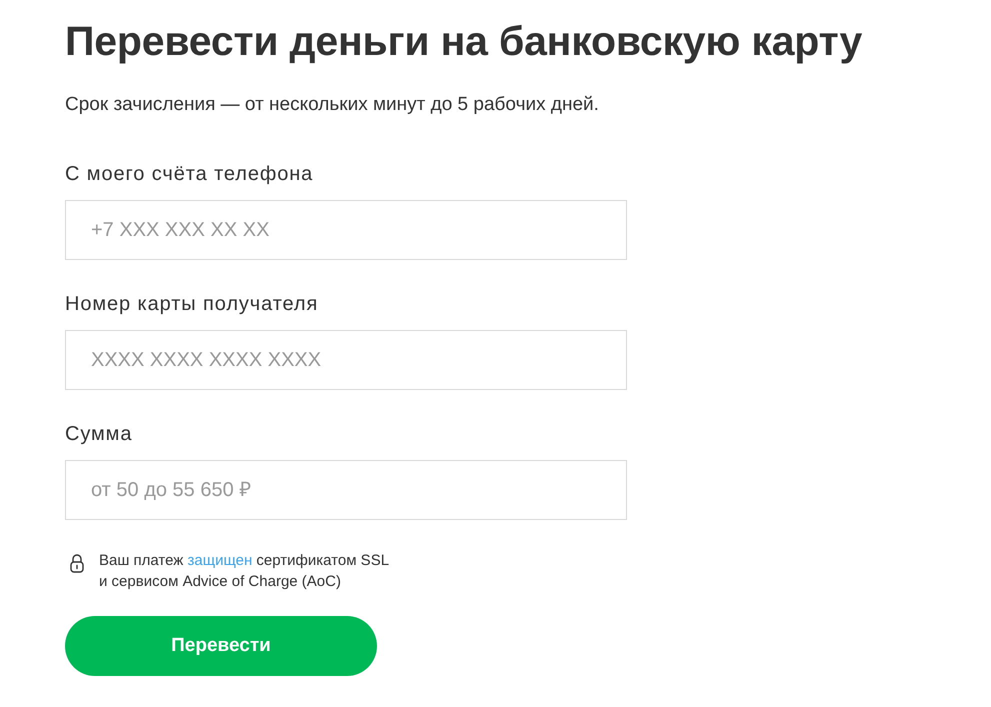  I want to click on input-field: +7 XXX XXX XX XX, so click(346, 230).